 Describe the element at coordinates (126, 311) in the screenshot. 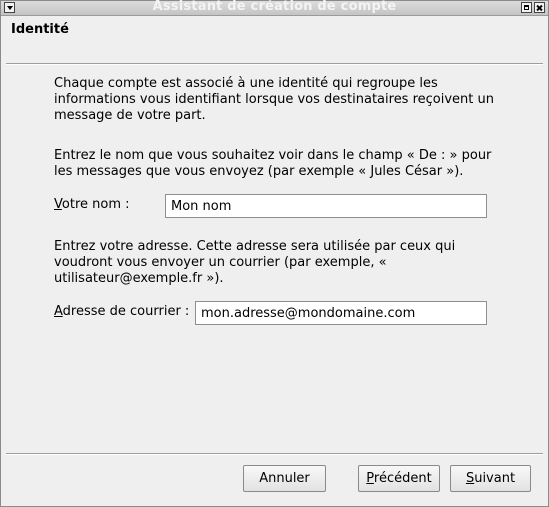

I see `email-label-text: dresse de courrier :` at that location.